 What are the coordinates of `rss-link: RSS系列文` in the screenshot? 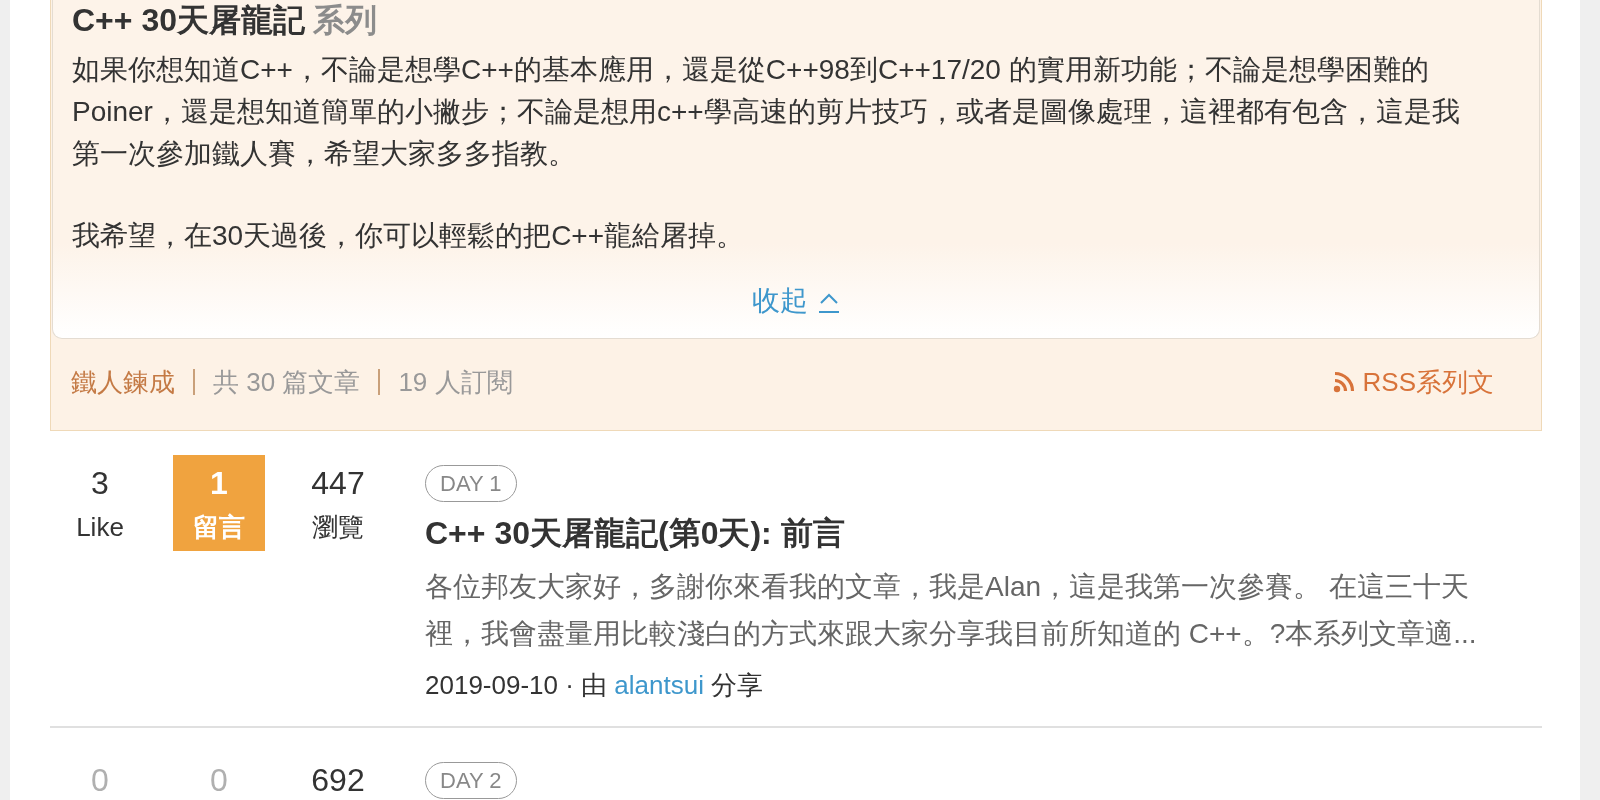 It's located at (1413, 382).